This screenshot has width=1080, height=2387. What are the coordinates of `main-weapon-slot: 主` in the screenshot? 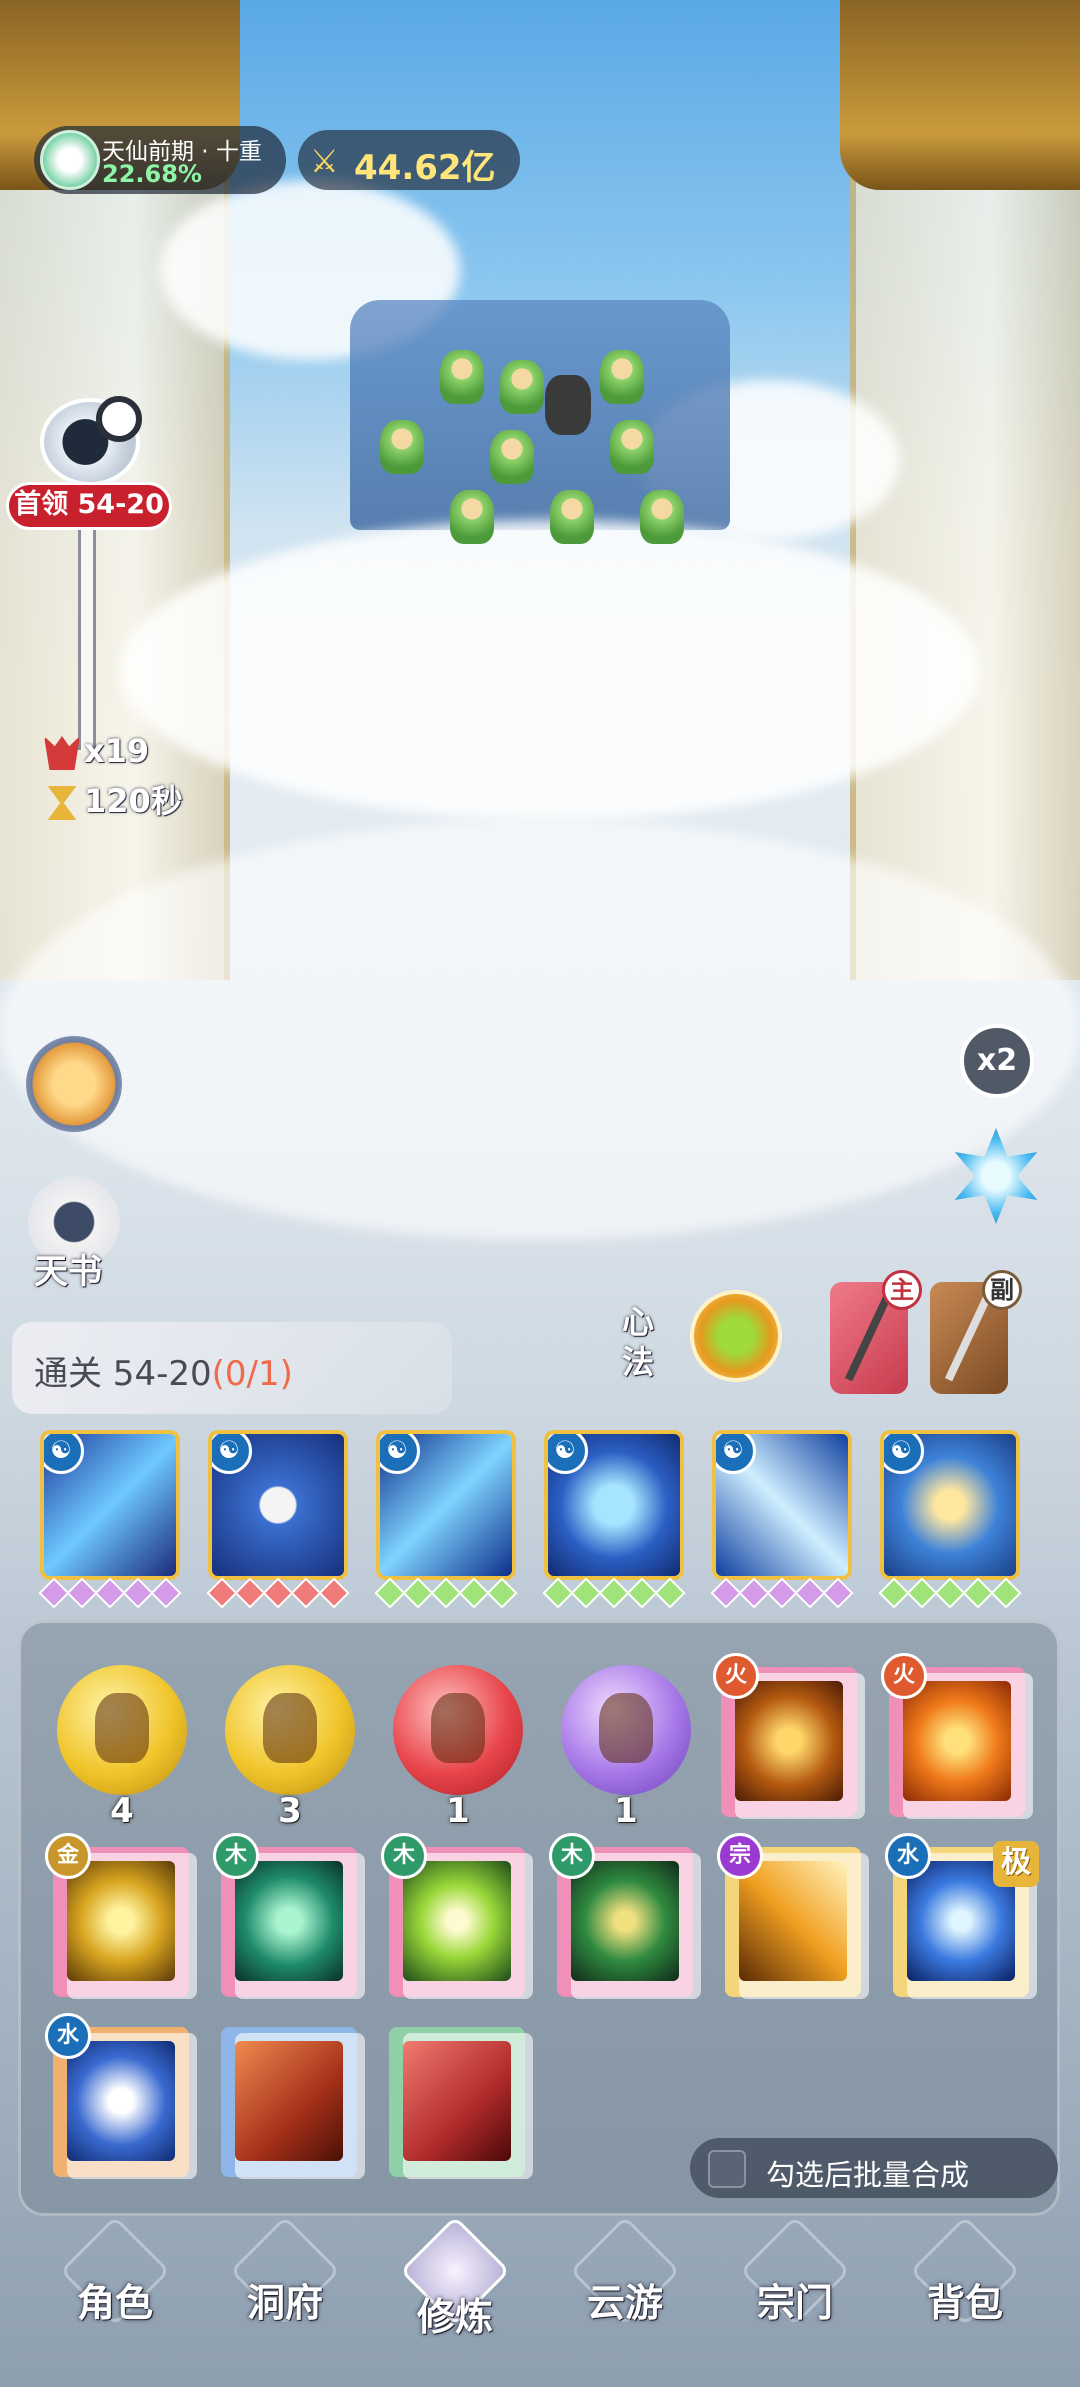 It's located at (876, 1332).